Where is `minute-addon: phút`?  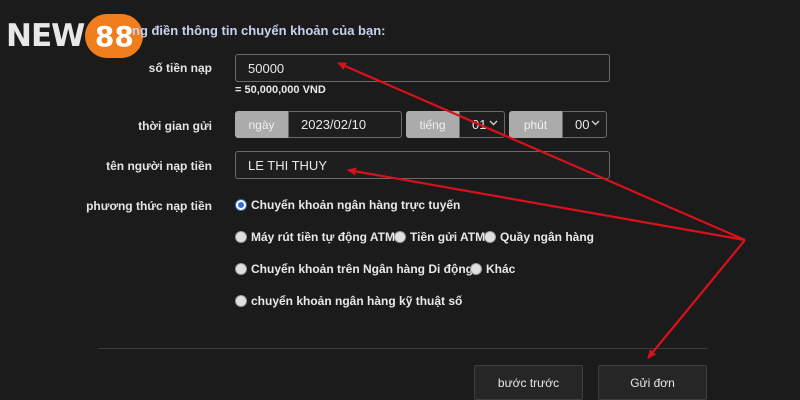 minute-addon: phút is located at coordinates (535, 124).